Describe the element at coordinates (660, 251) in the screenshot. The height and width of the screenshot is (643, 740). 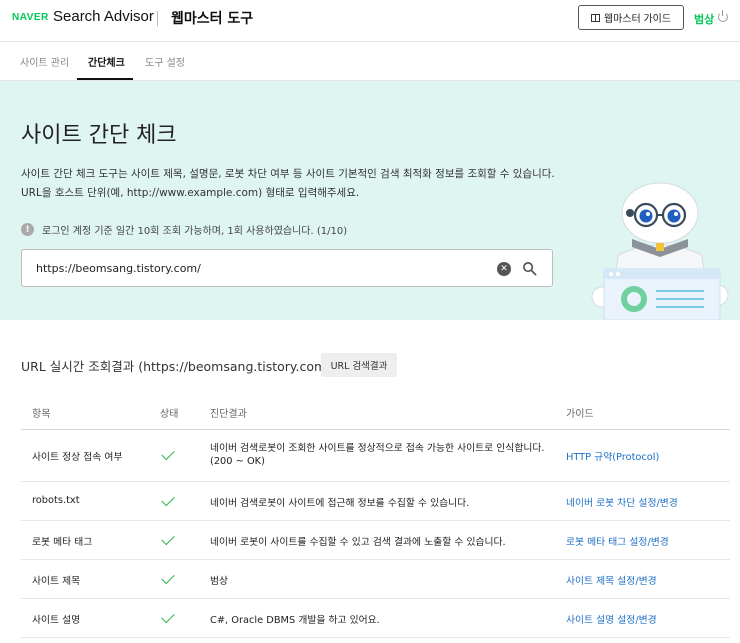
I see `robot-illustration` at that location.